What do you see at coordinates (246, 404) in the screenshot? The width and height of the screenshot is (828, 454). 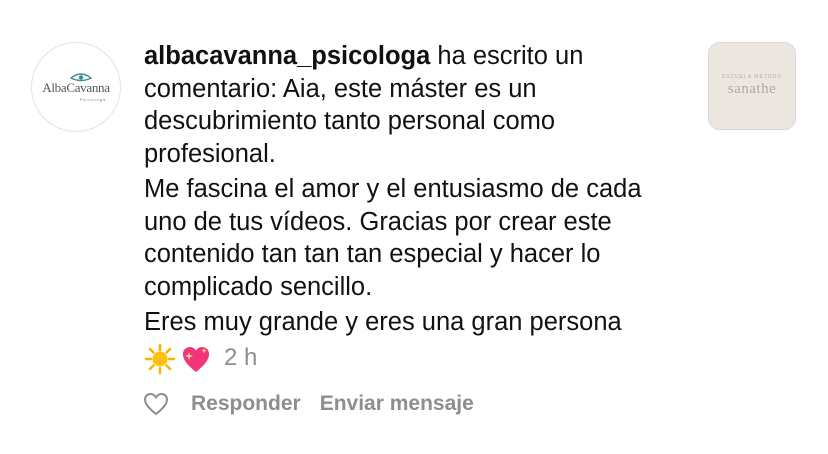 I see `reply-button: Responder` at bounding box center [246, 404].